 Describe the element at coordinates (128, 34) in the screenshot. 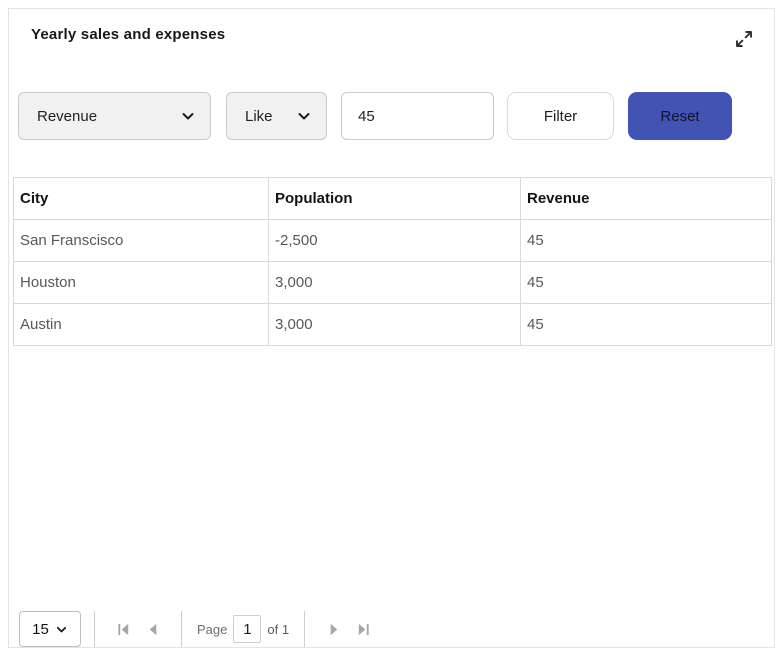

I see `page-title: Yearly sales and expenses` at that location.